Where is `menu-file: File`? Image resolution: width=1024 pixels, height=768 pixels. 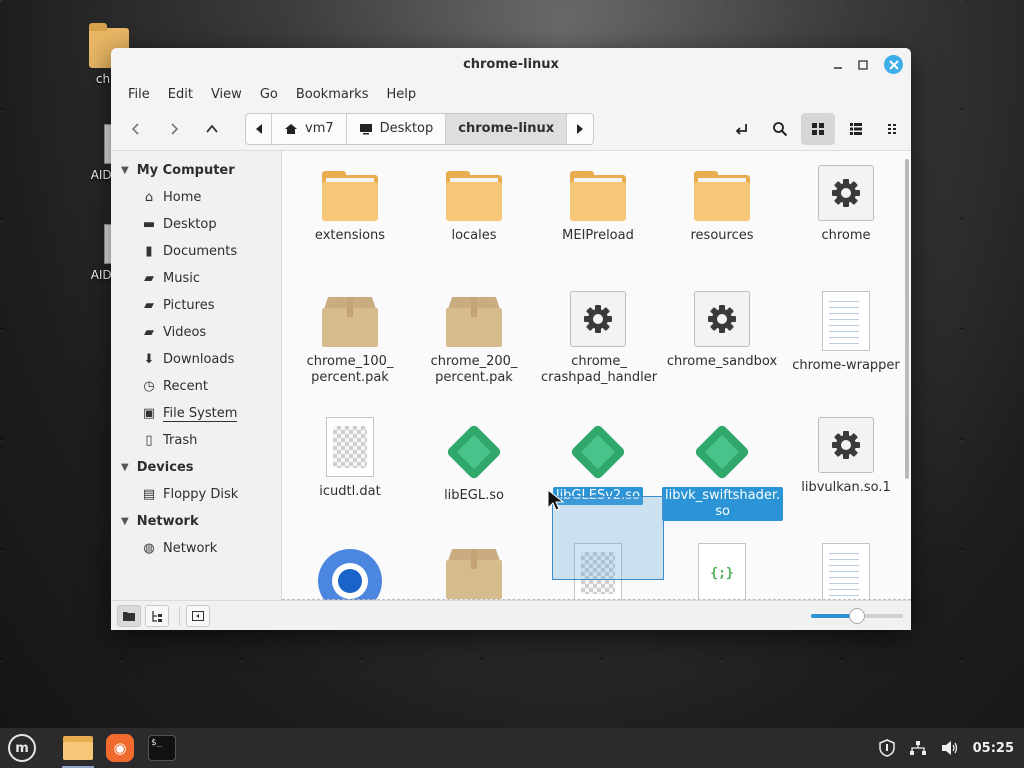
menu-file: File is located at coordinates (139, 94).